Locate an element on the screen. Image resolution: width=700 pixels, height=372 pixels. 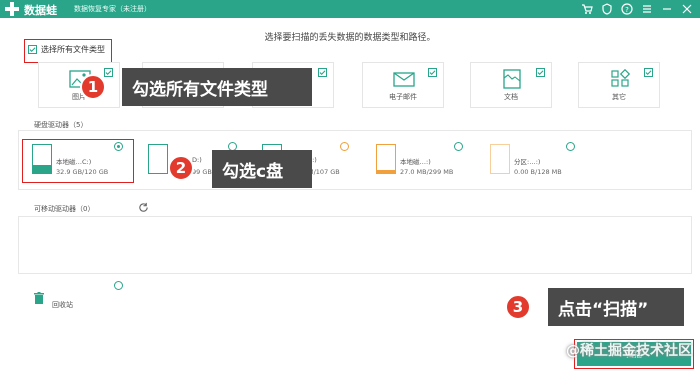
drive-local-radio is located at coordinates (458, 146).